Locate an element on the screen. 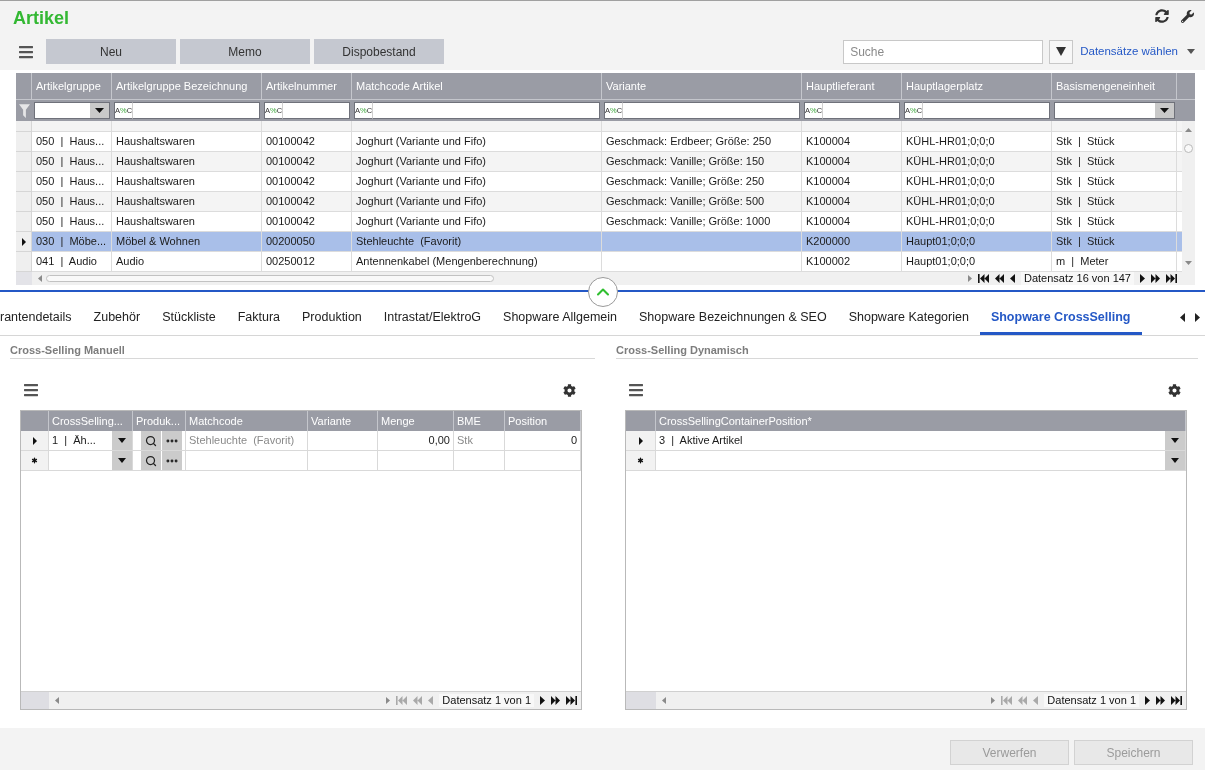 This screenshot has width=1205, height=770. triangle-down-icon is located at coordinates (1061, 51).